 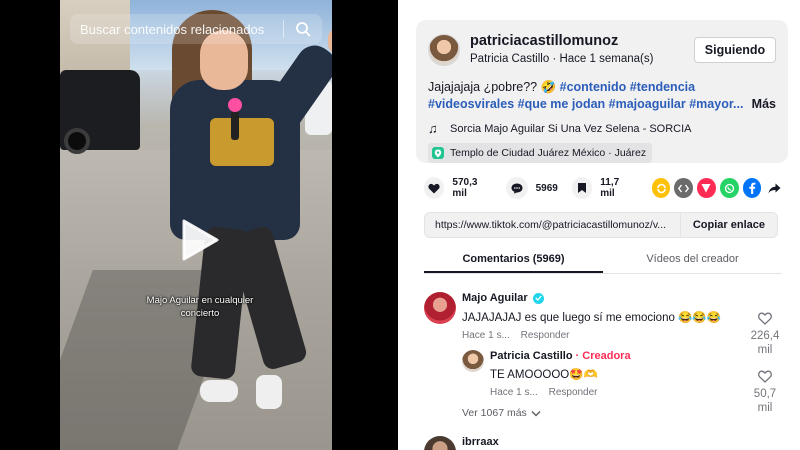 What do you see at coordinates (494, 413) in the screenshot?
I see `view-more-label: Ver 1067 más` at bounding box center [494, 413].